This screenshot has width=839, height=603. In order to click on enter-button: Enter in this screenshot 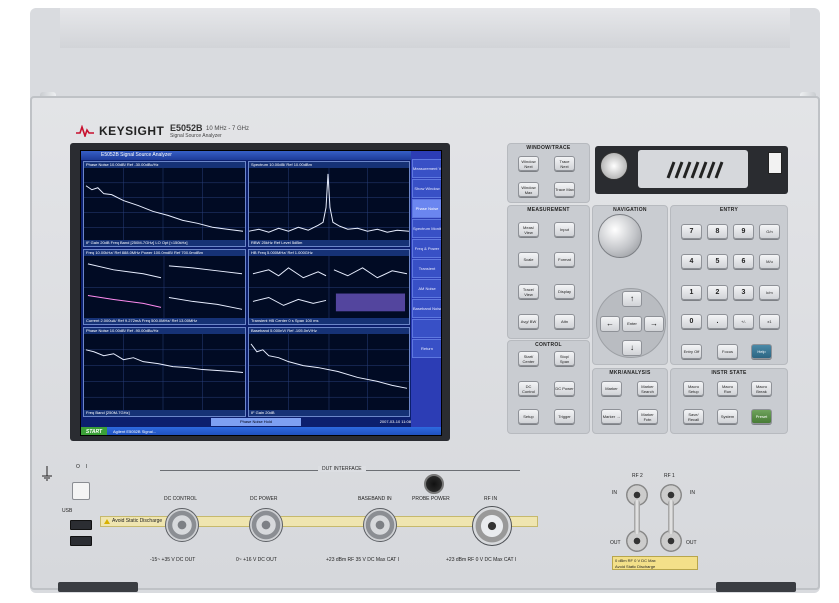, I will do `click(632, 324)`.